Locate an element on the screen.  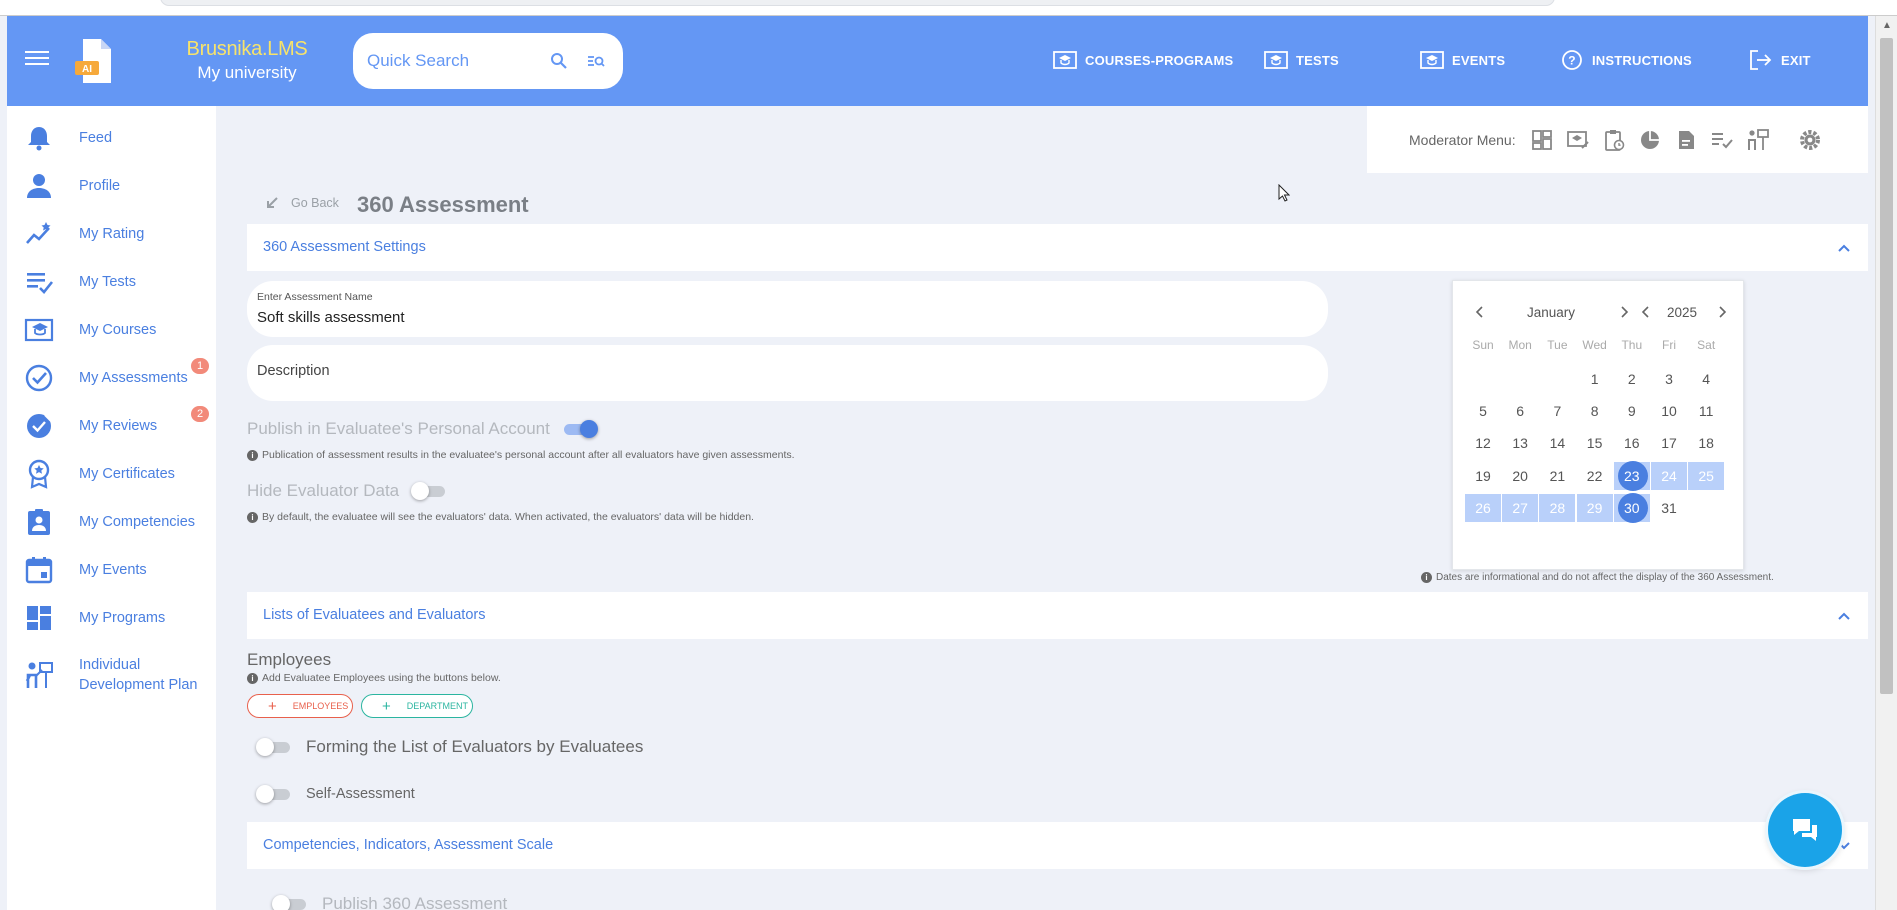
calendar-month: January is located at coordinates (1551, 312).